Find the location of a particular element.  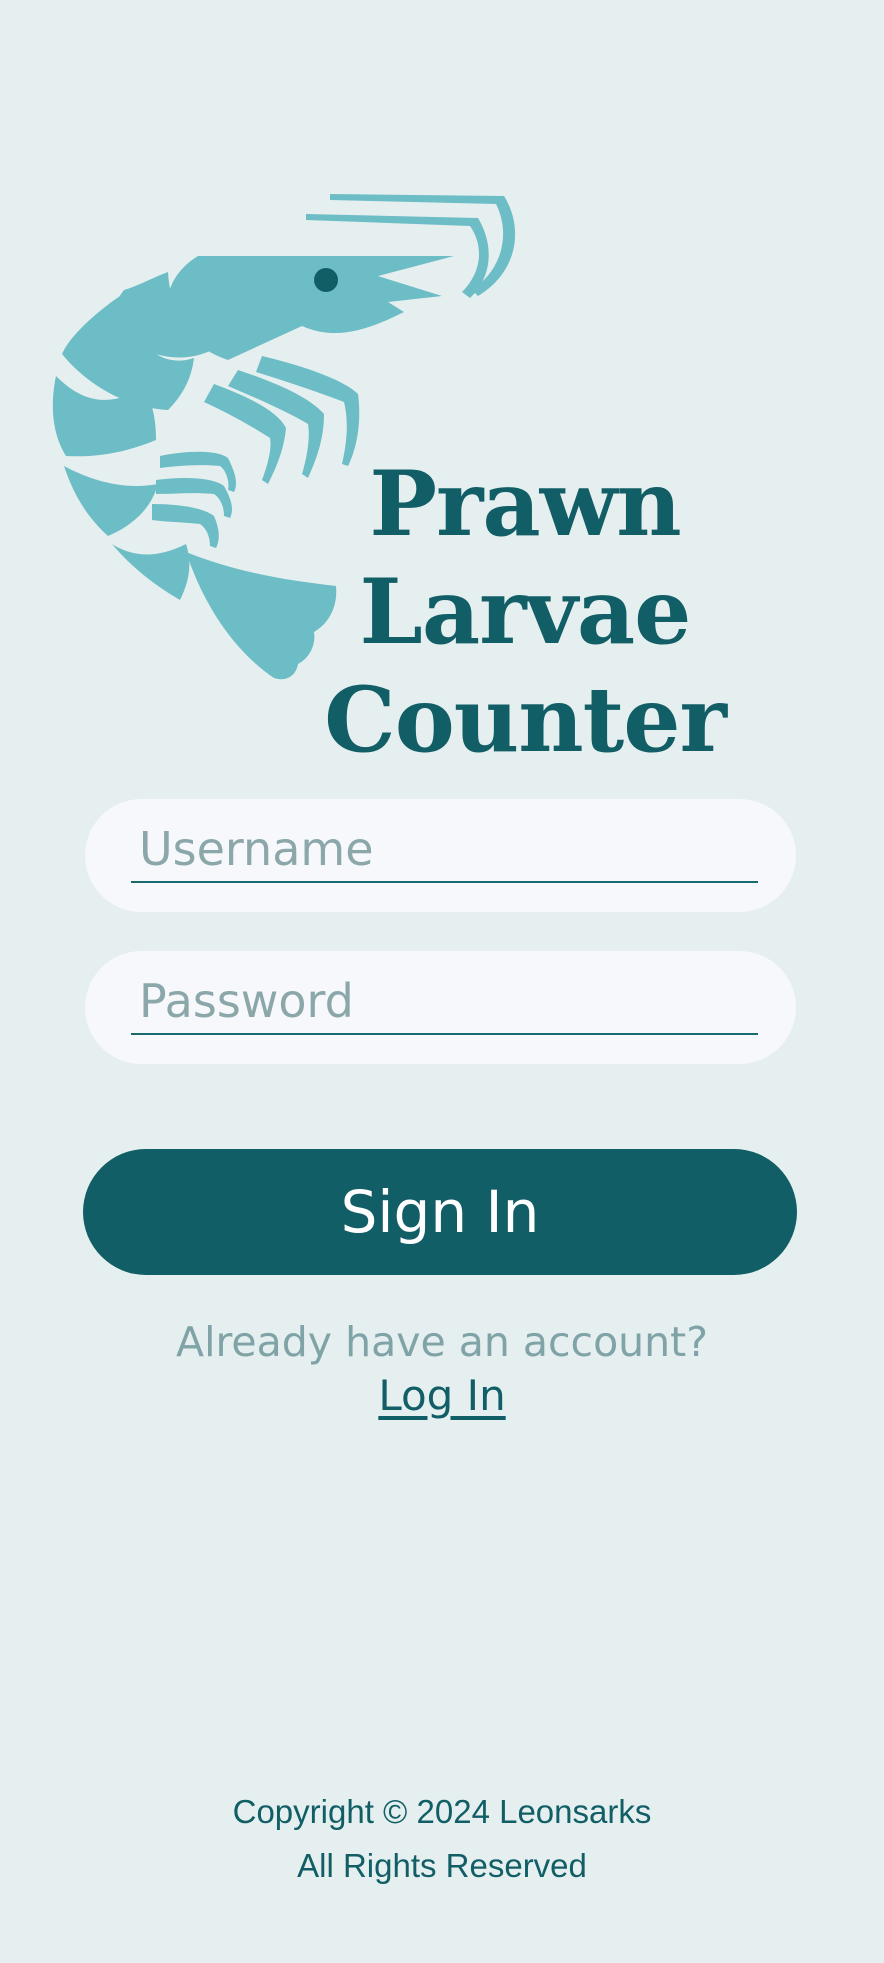

account-prompt: Already have an account? Log In is located at coordinates (442, 1370).